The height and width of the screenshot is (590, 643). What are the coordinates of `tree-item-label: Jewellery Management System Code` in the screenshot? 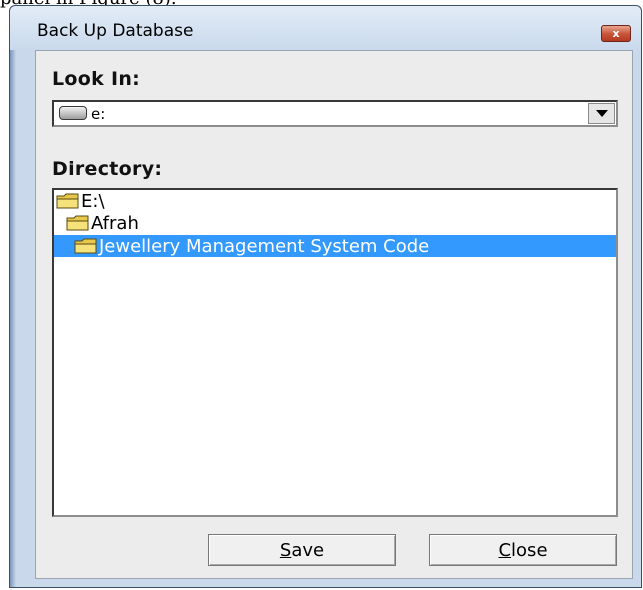 It's located at (264, 246).